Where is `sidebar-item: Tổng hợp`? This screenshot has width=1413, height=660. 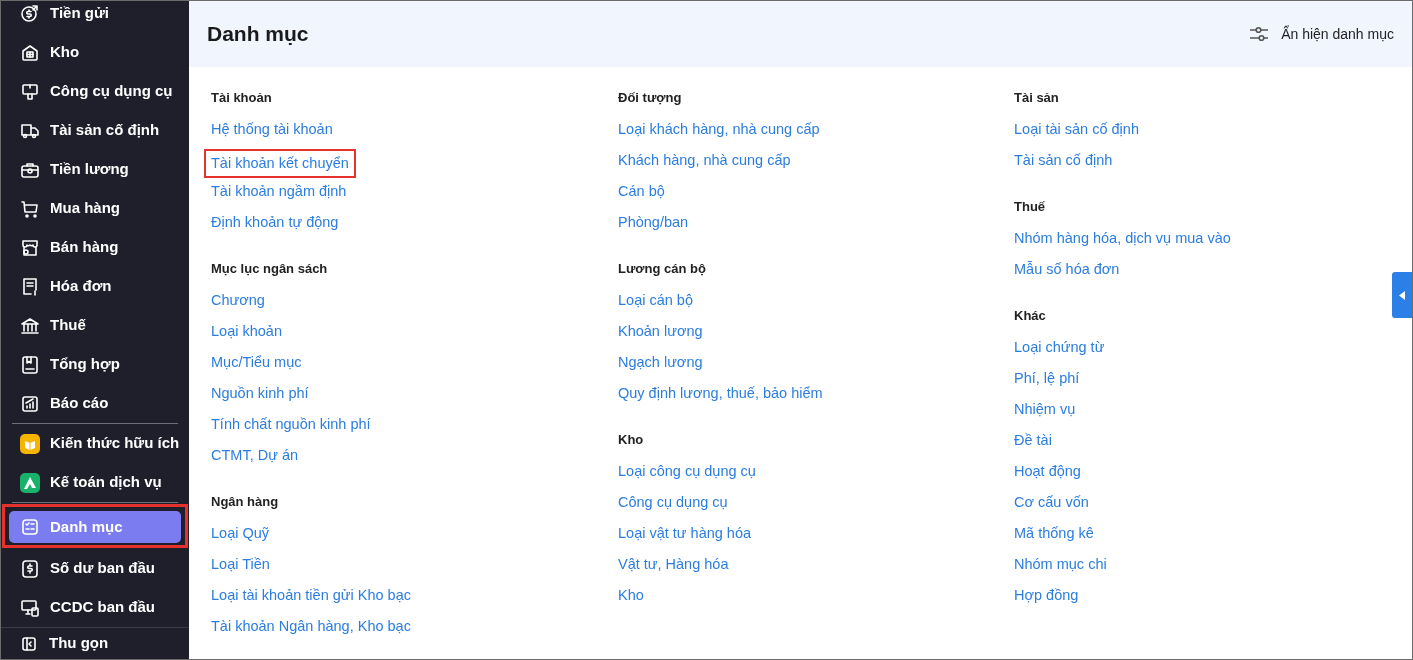
sidebar-item: Tổng hợp is located at coordinates (95, 364).